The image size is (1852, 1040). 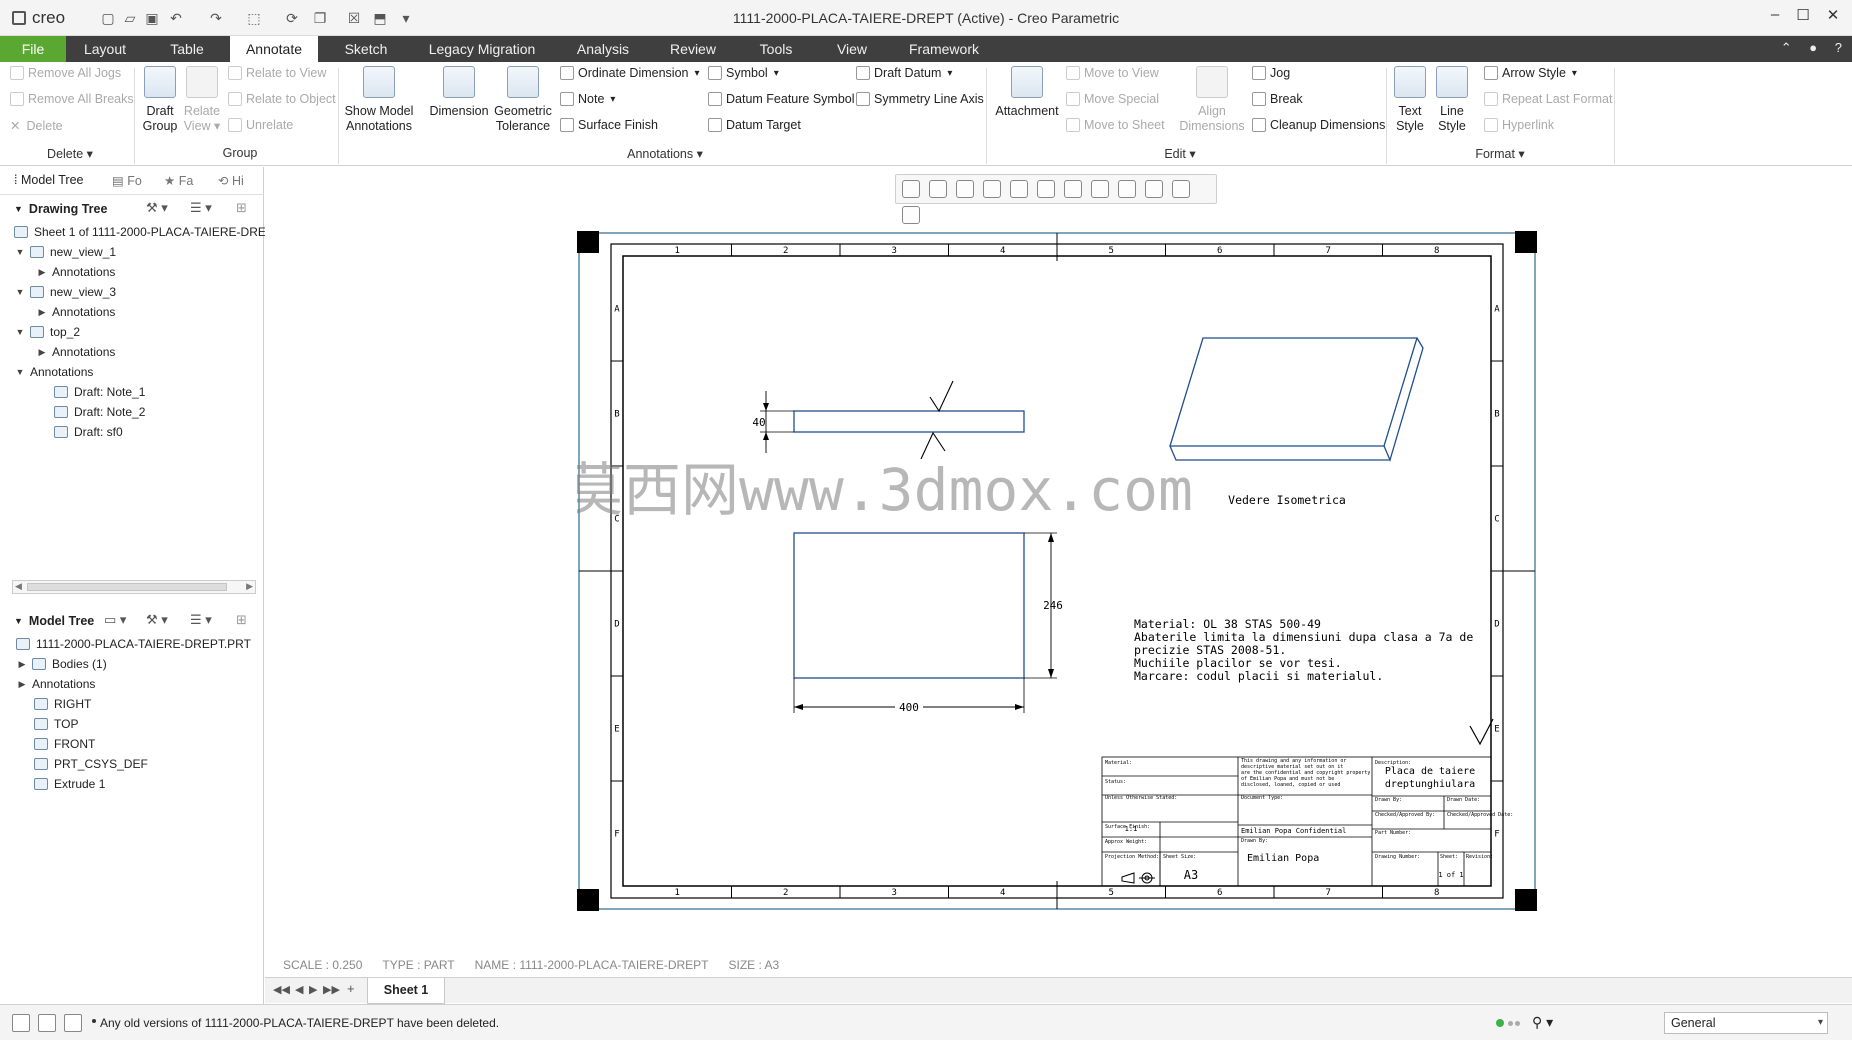 I want to click on remove-all-breaks-button: Remove All Breaks, so click(x=72, y=99).